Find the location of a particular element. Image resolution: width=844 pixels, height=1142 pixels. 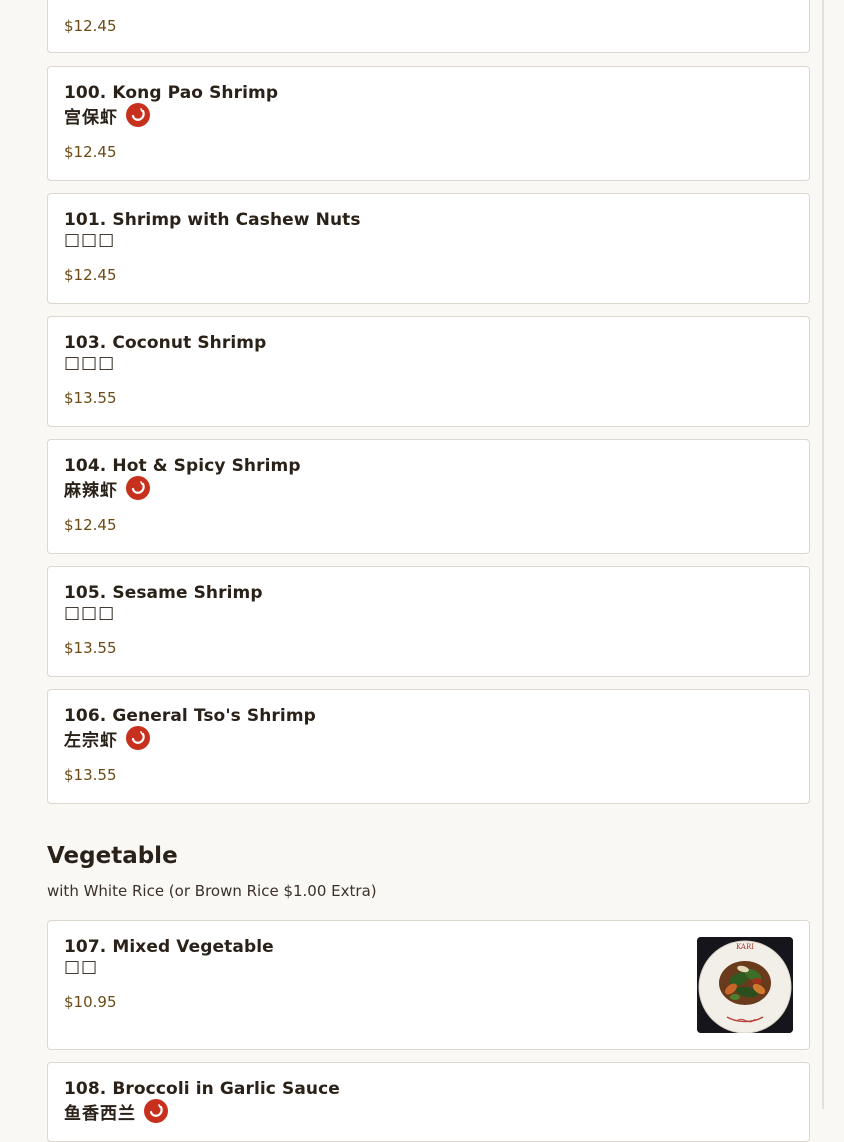

item-chinese-row: 宫保虾 is located at coordinates (107, 115).